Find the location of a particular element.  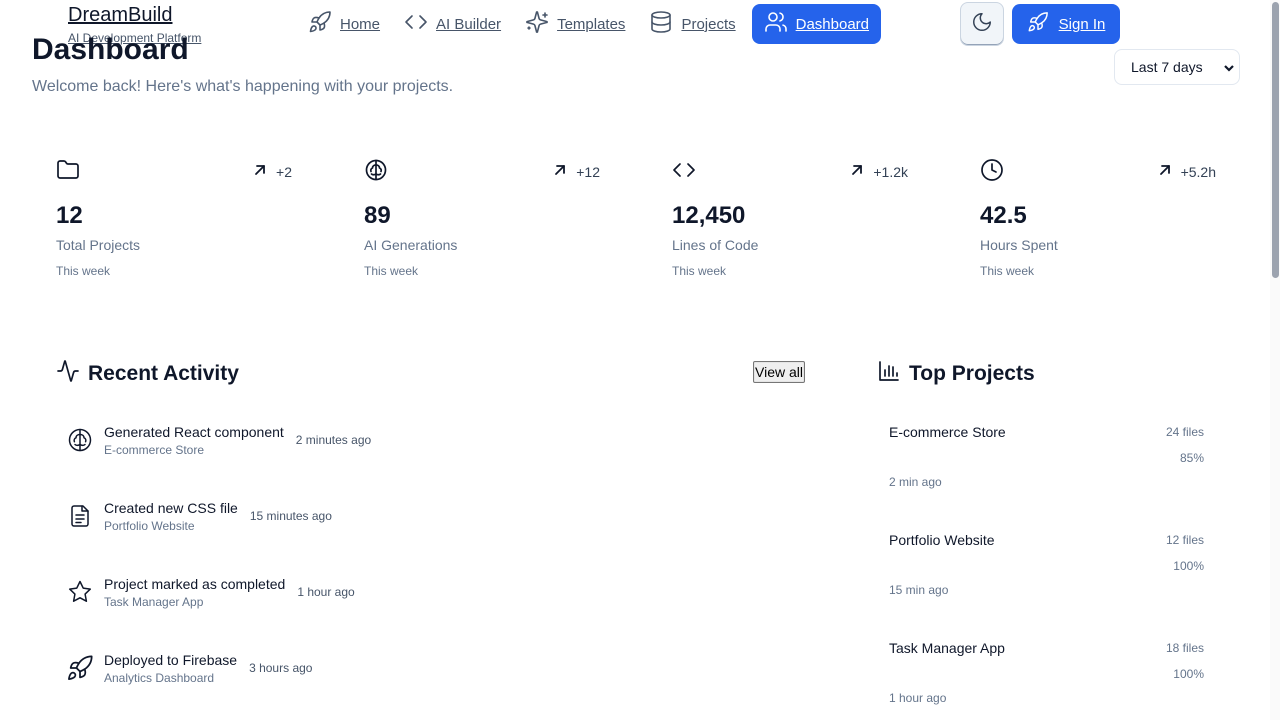

activity-title: Project marked as completed is located at coordinates (195, 583).